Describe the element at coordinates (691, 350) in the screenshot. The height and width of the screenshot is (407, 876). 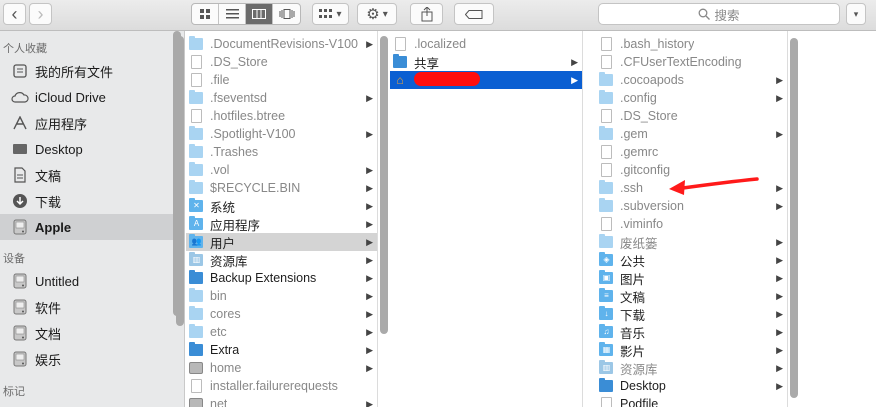
I see `file-row: ▦ 影片 ▶` at that location.